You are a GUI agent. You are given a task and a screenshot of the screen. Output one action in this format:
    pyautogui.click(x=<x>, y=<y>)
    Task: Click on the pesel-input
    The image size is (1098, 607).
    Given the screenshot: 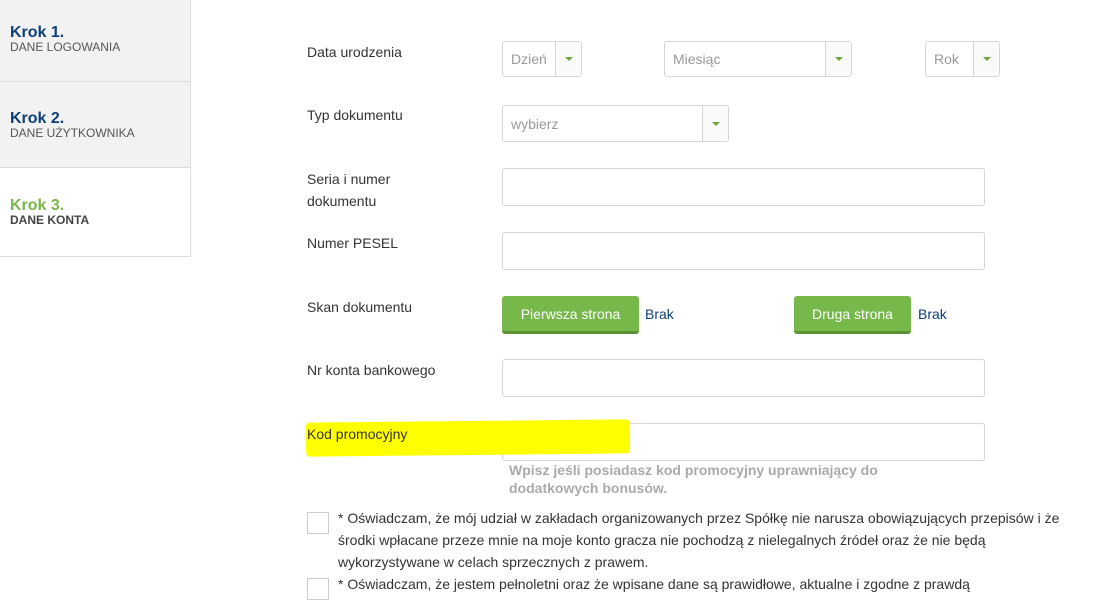 What is the action you would take?
    pyautogui.click(x=743, y=251)
    